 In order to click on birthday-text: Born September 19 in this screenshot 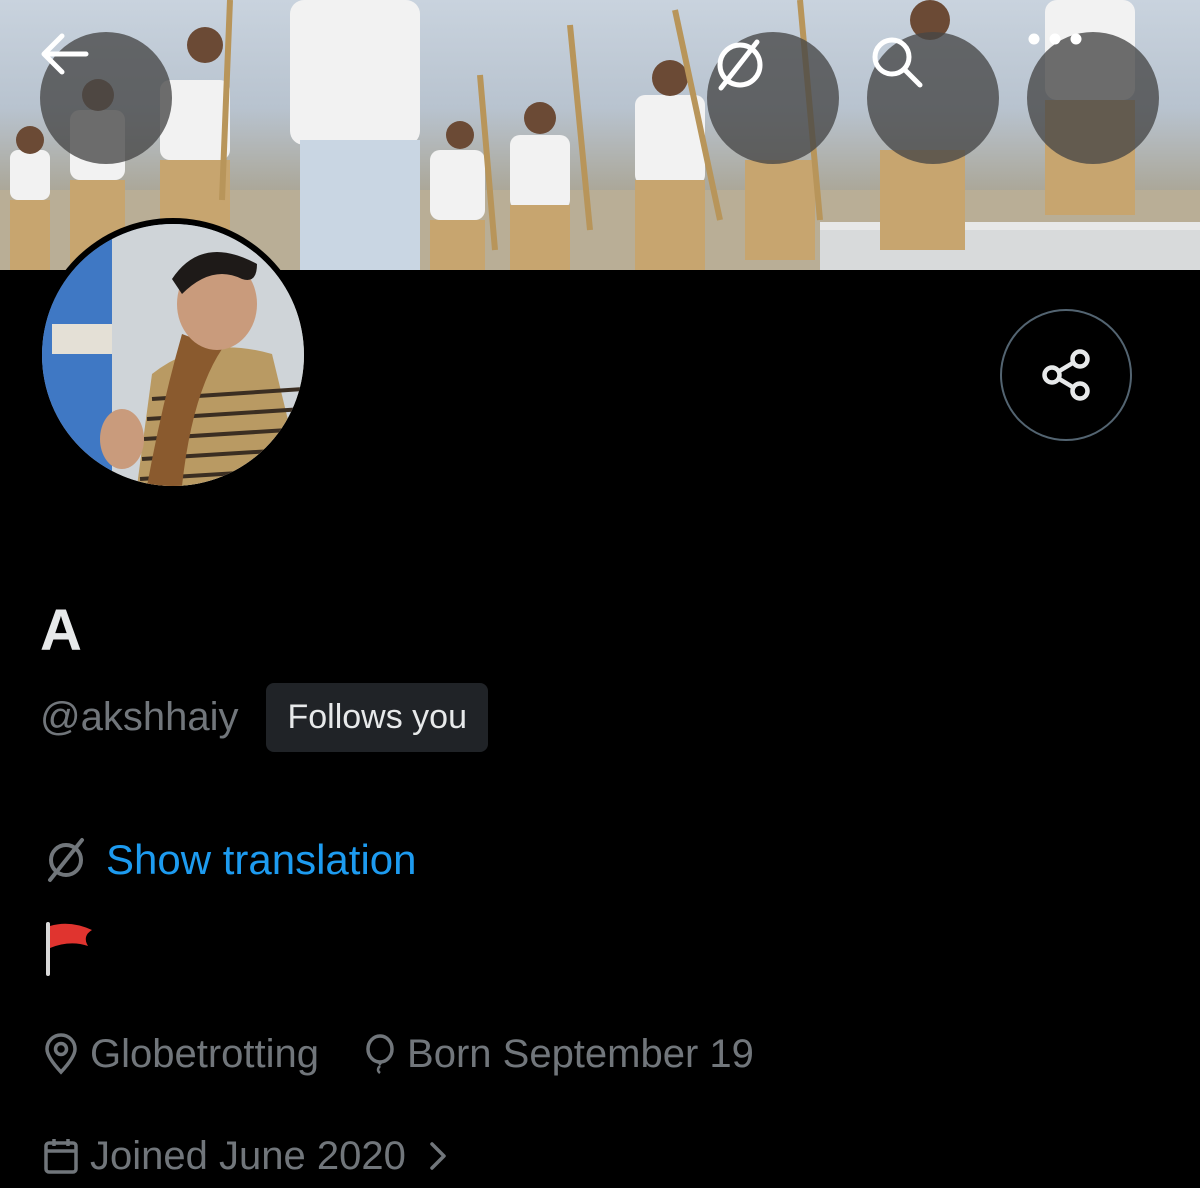, I will do `click(580, 1053)`.